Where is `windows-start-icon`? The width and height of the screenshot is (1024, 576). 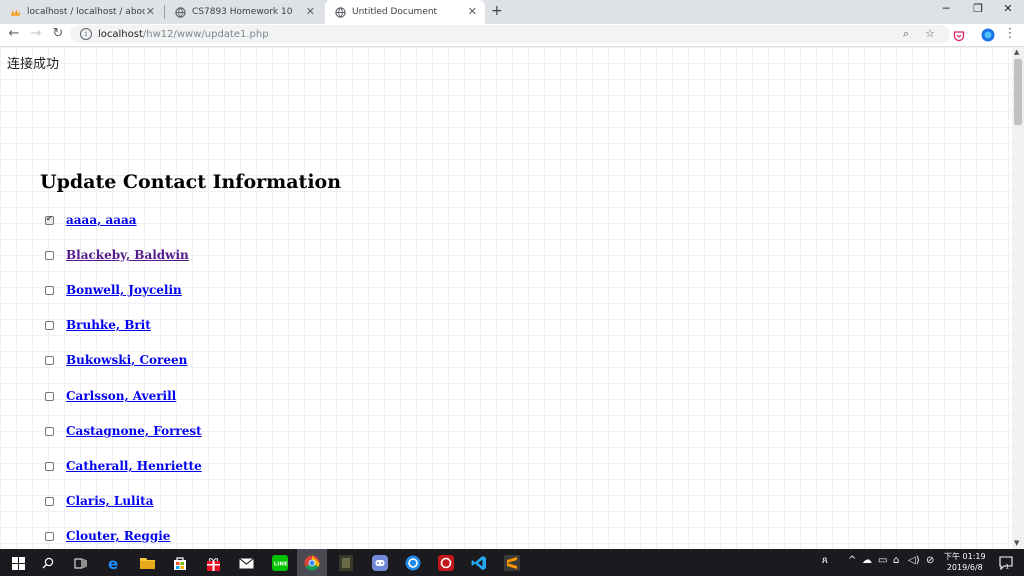
windows-start-icon is located at coordinates (18, 563).